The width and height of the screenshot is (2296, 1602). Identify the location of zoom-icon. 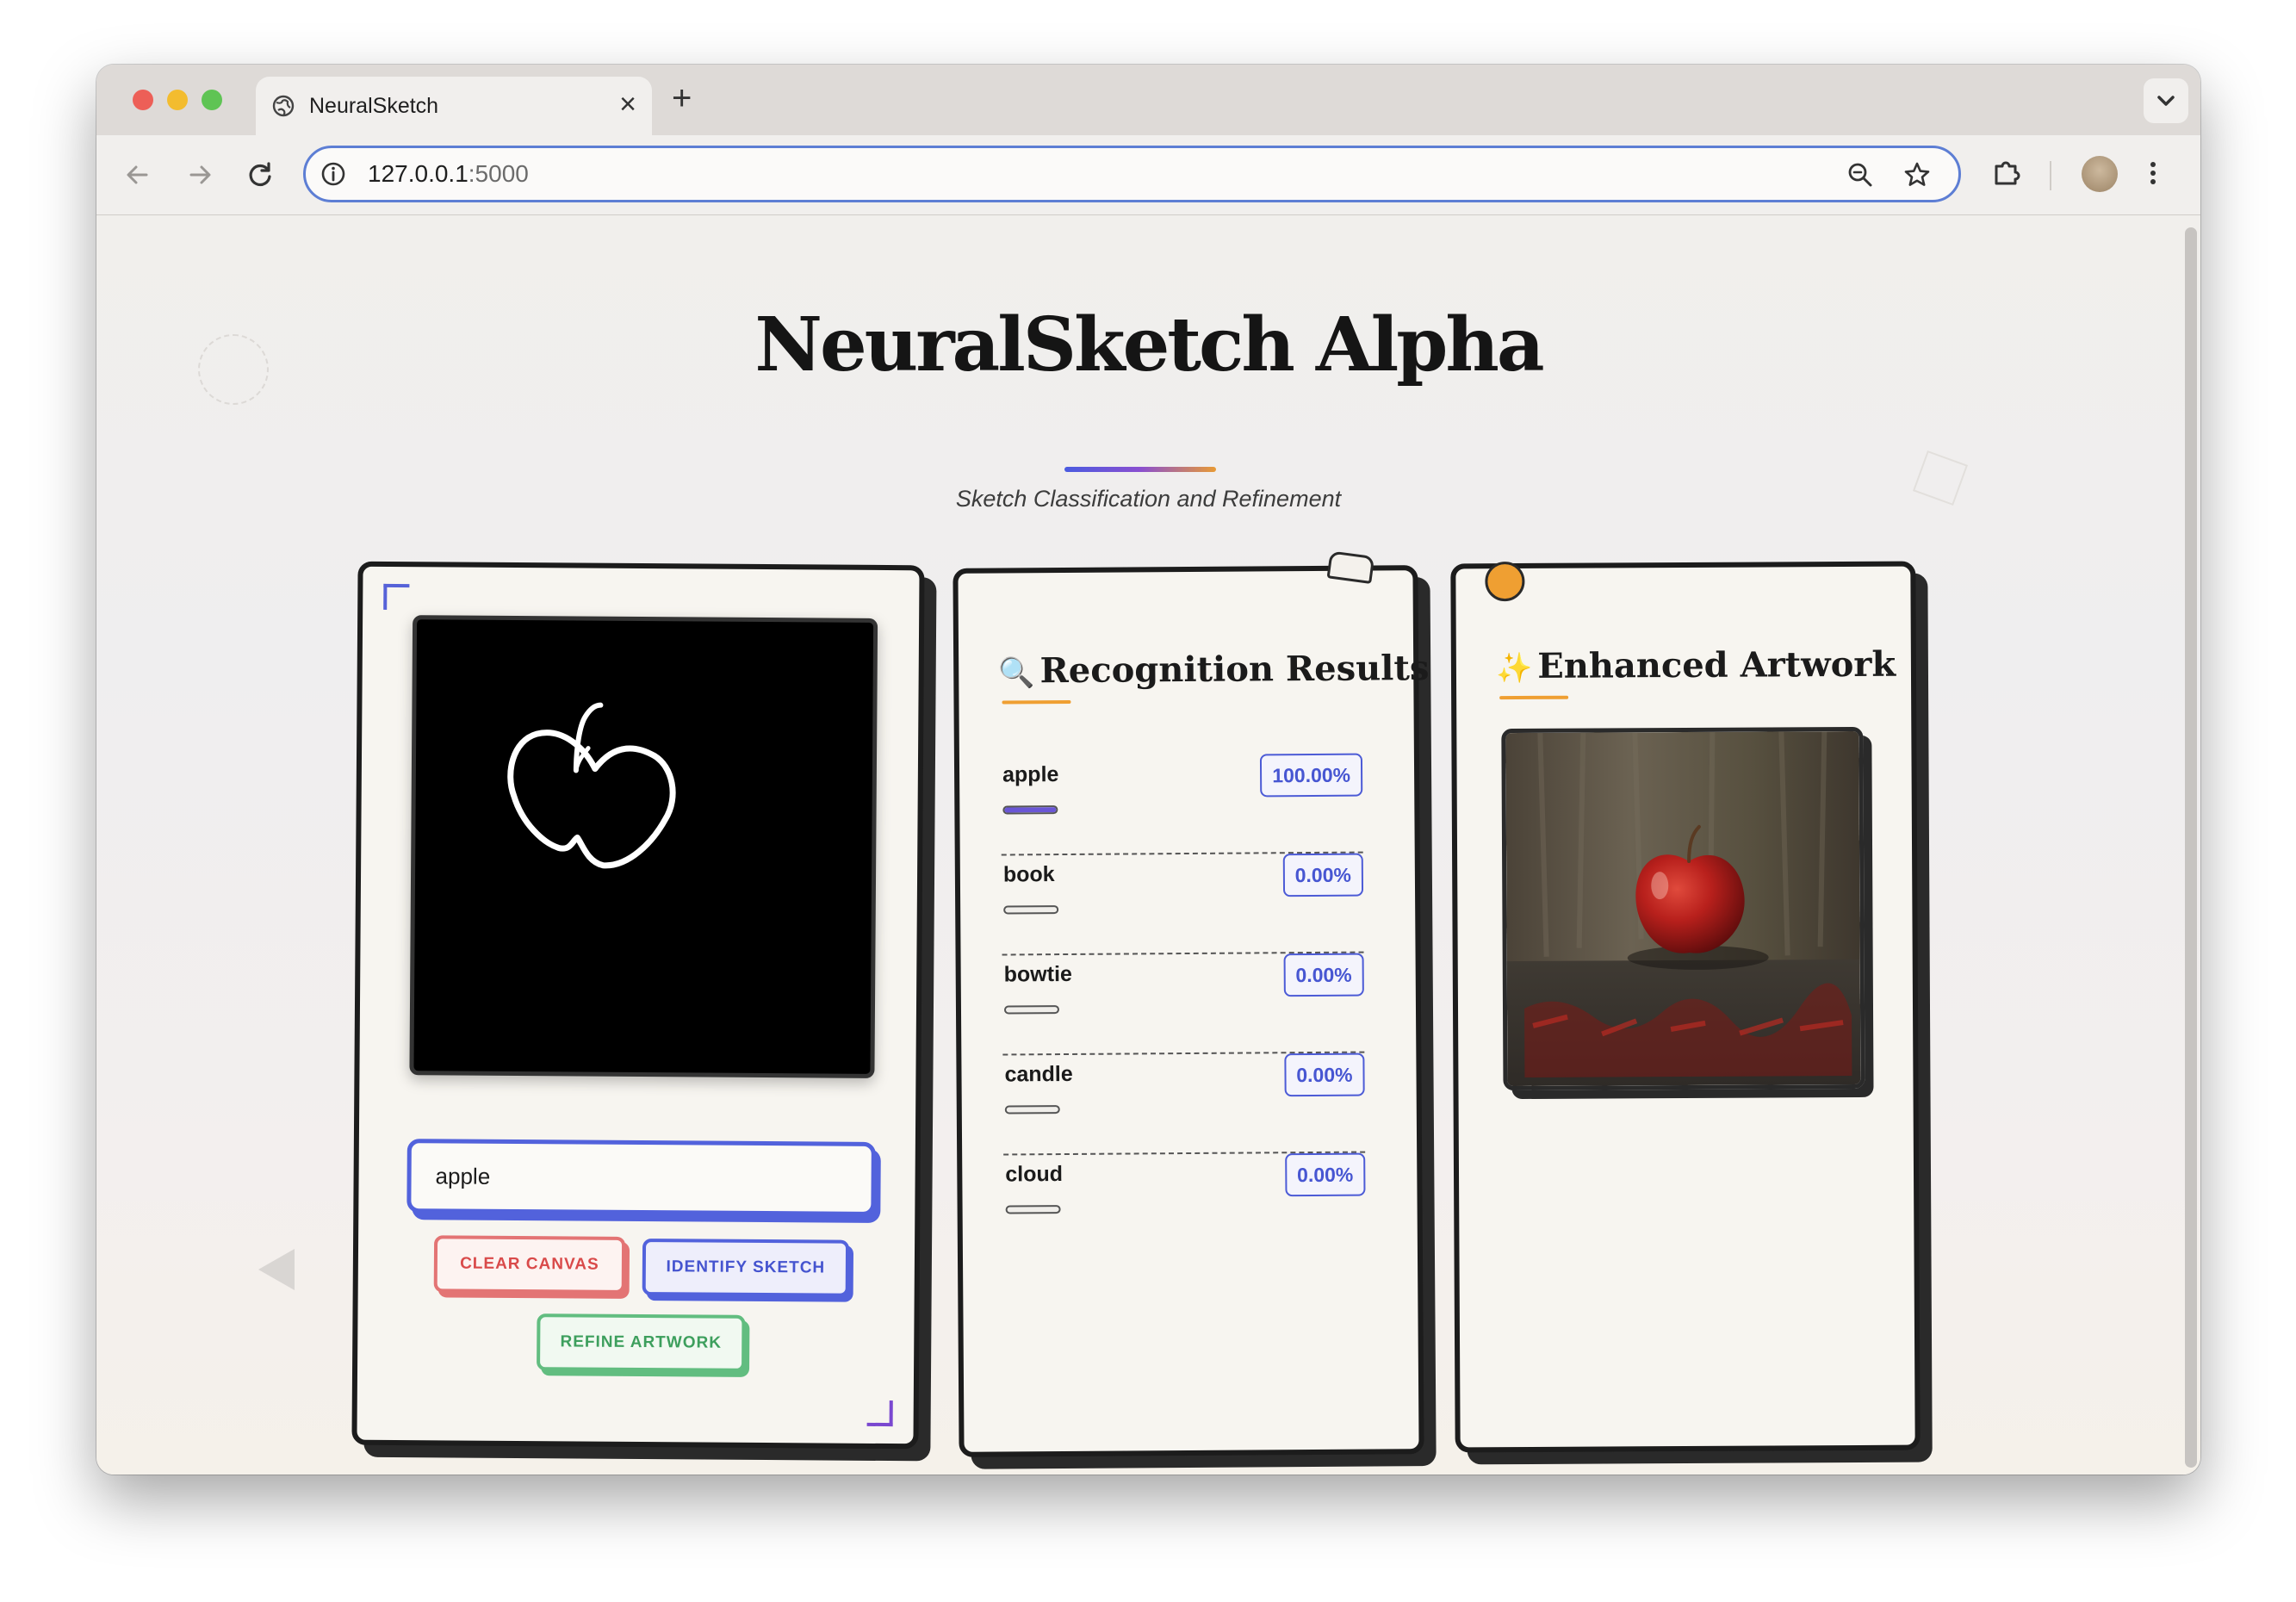
(1860, 174).